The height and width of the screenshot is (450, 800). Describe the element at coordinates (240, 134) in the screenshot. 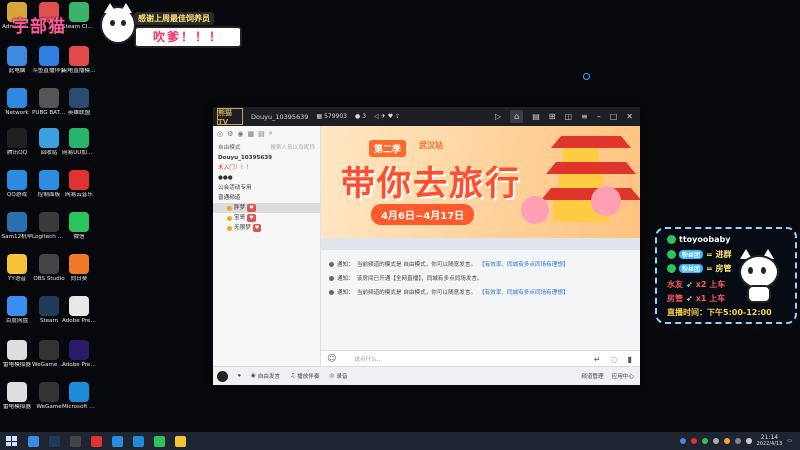

I see `user-icon: ◉` at that location.